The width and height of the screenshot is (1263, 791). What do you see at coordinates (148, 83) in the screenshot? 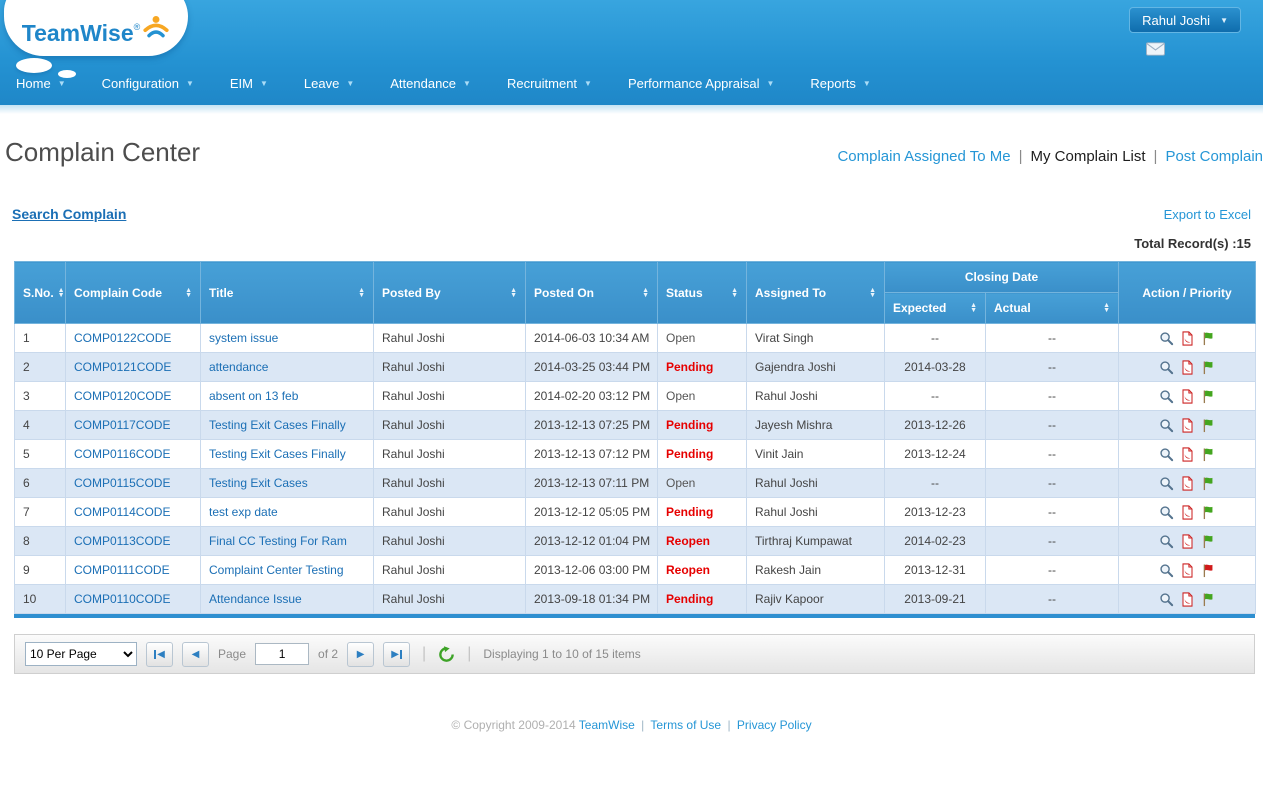
I see `nav-item-configuration: Configuration ▼` at bounding box center [148, 83].